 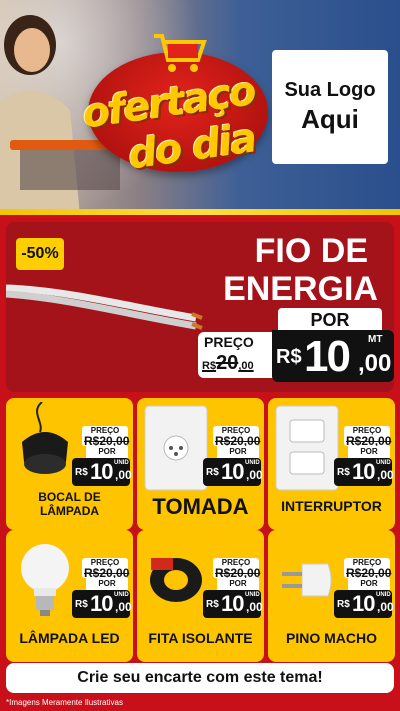 I want to click on shopping-cart-icon, so click(x=180, y=53).